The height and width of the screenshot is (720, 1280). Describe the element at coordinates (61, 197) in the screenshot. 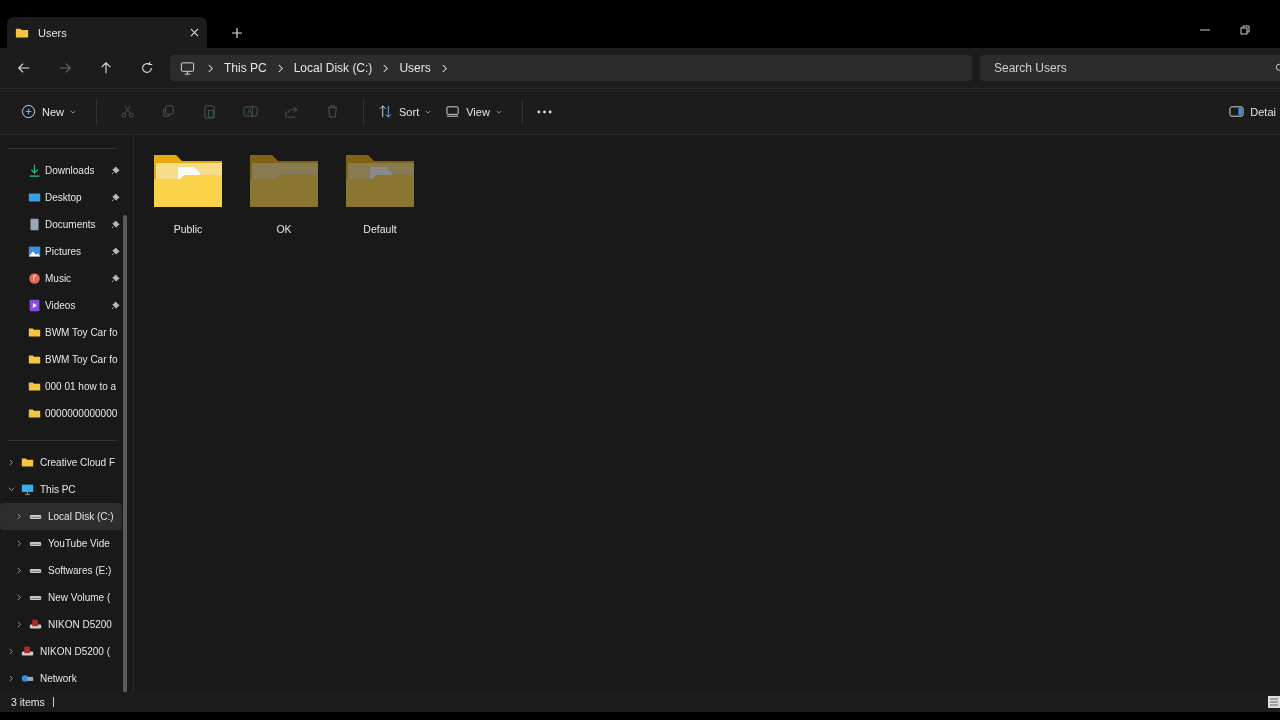

I see `sidebar-item: Desktop` at that location.